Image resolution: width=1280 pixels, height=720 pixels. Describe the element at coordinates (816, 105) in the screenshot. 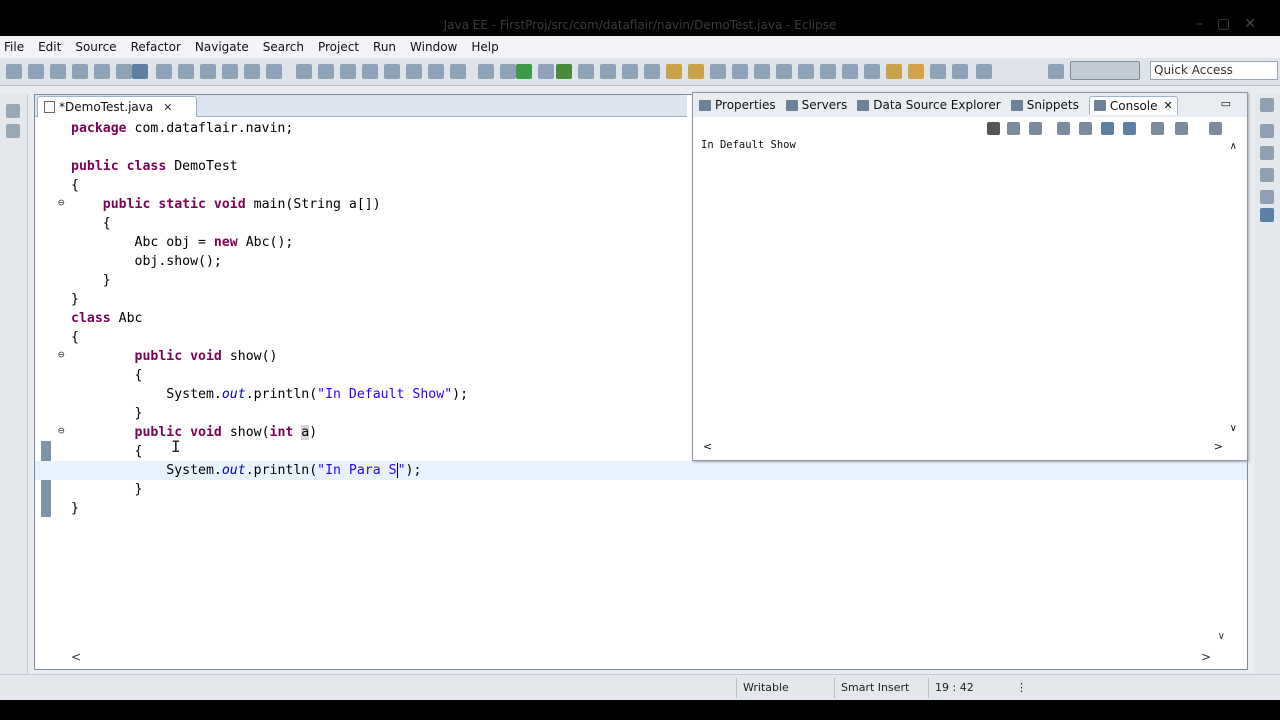

I see `tab-servers: Servers` at that location.